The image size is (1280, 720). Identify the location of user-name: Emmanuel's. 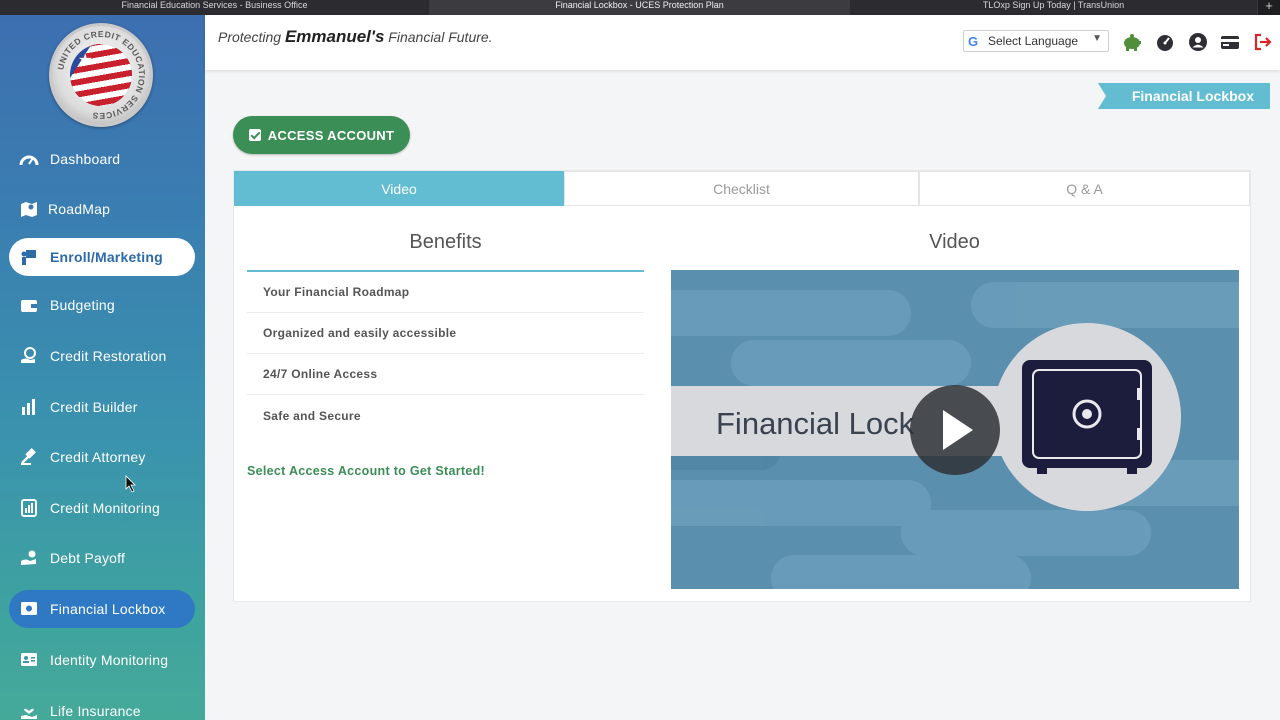
(334, 36).